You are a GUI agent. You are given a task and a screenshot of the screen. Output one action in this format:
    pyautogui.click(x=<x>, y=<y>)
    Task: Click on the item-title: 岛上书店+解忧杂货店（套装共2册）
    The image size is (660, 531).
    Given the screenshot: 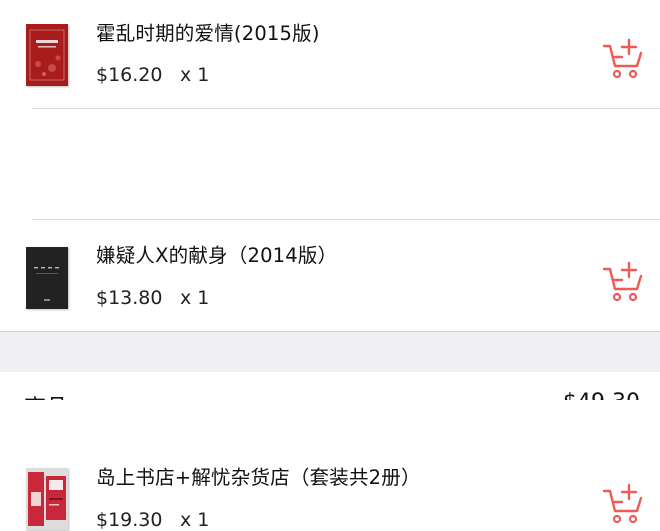 What is the action you would take?
    pyautogui.click(x=258, y=477)
    